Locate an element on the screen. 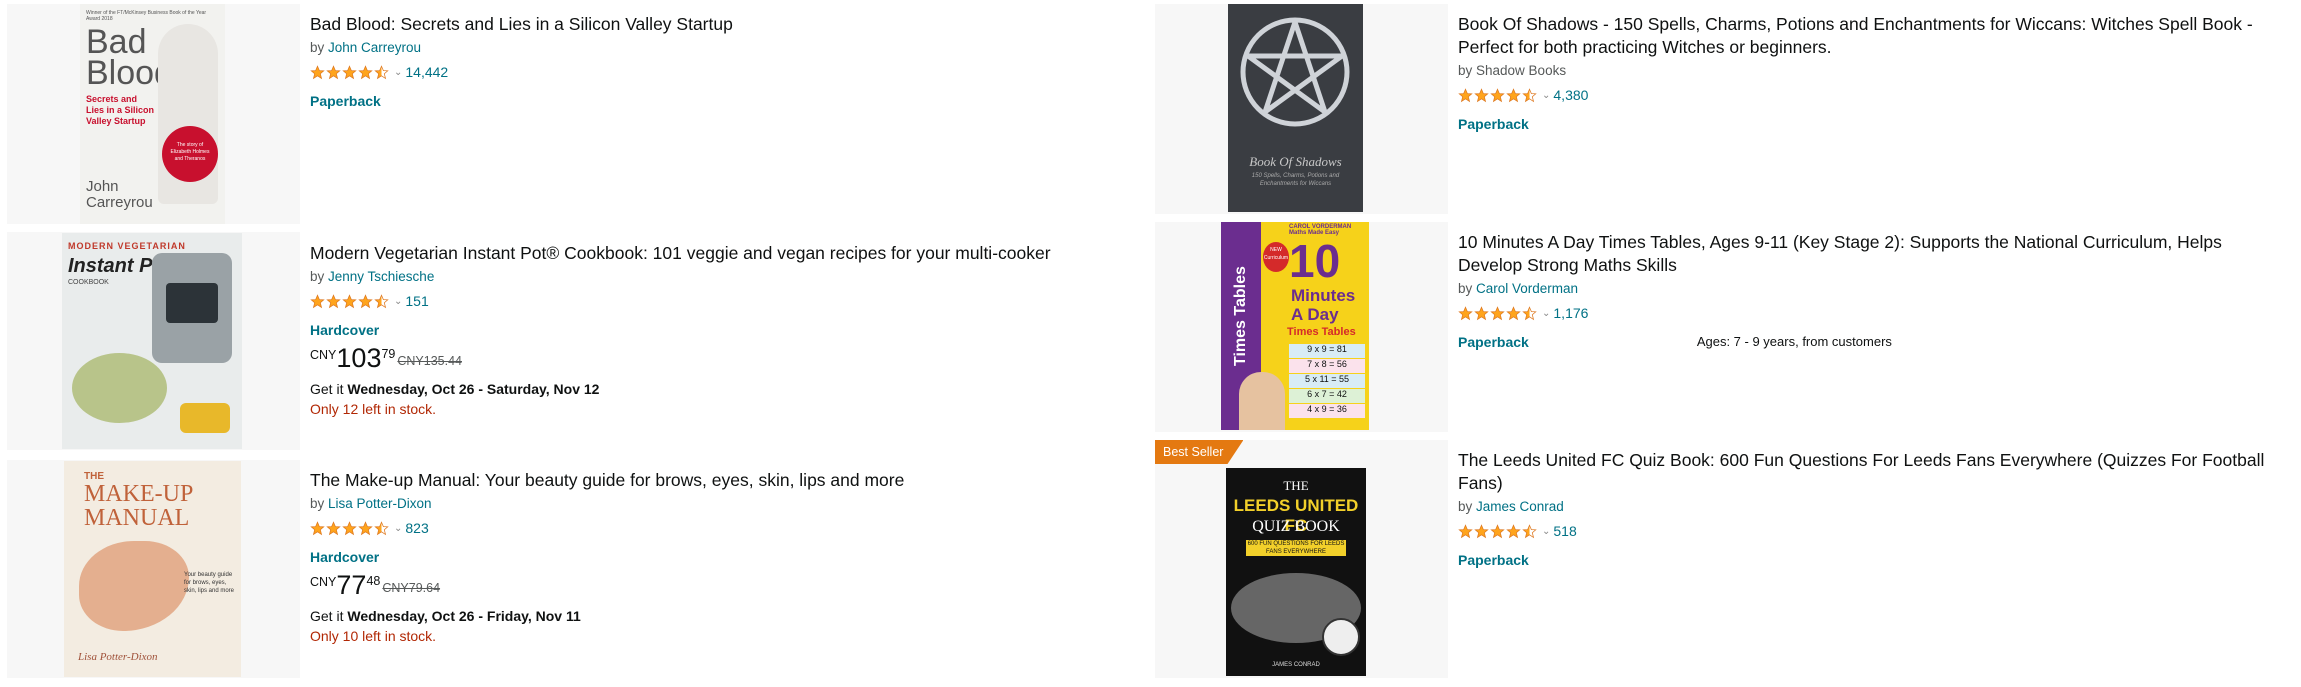 The image size is (2301, 687). cover-table-row: 9 x 9 = 81 is located at coordinates (1327, 351).